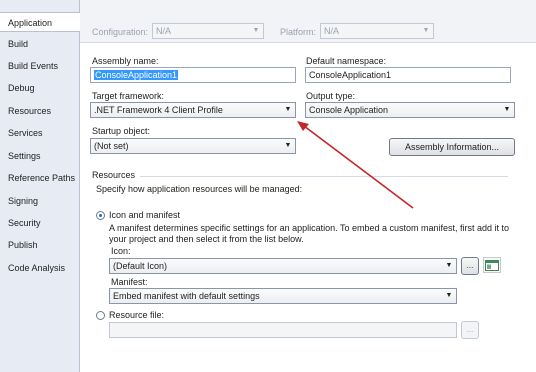  What do you see at coordinates (120, 32) in the screenshot?
I see `configuration-label: Configuration:` at bounding box center [120, 32].